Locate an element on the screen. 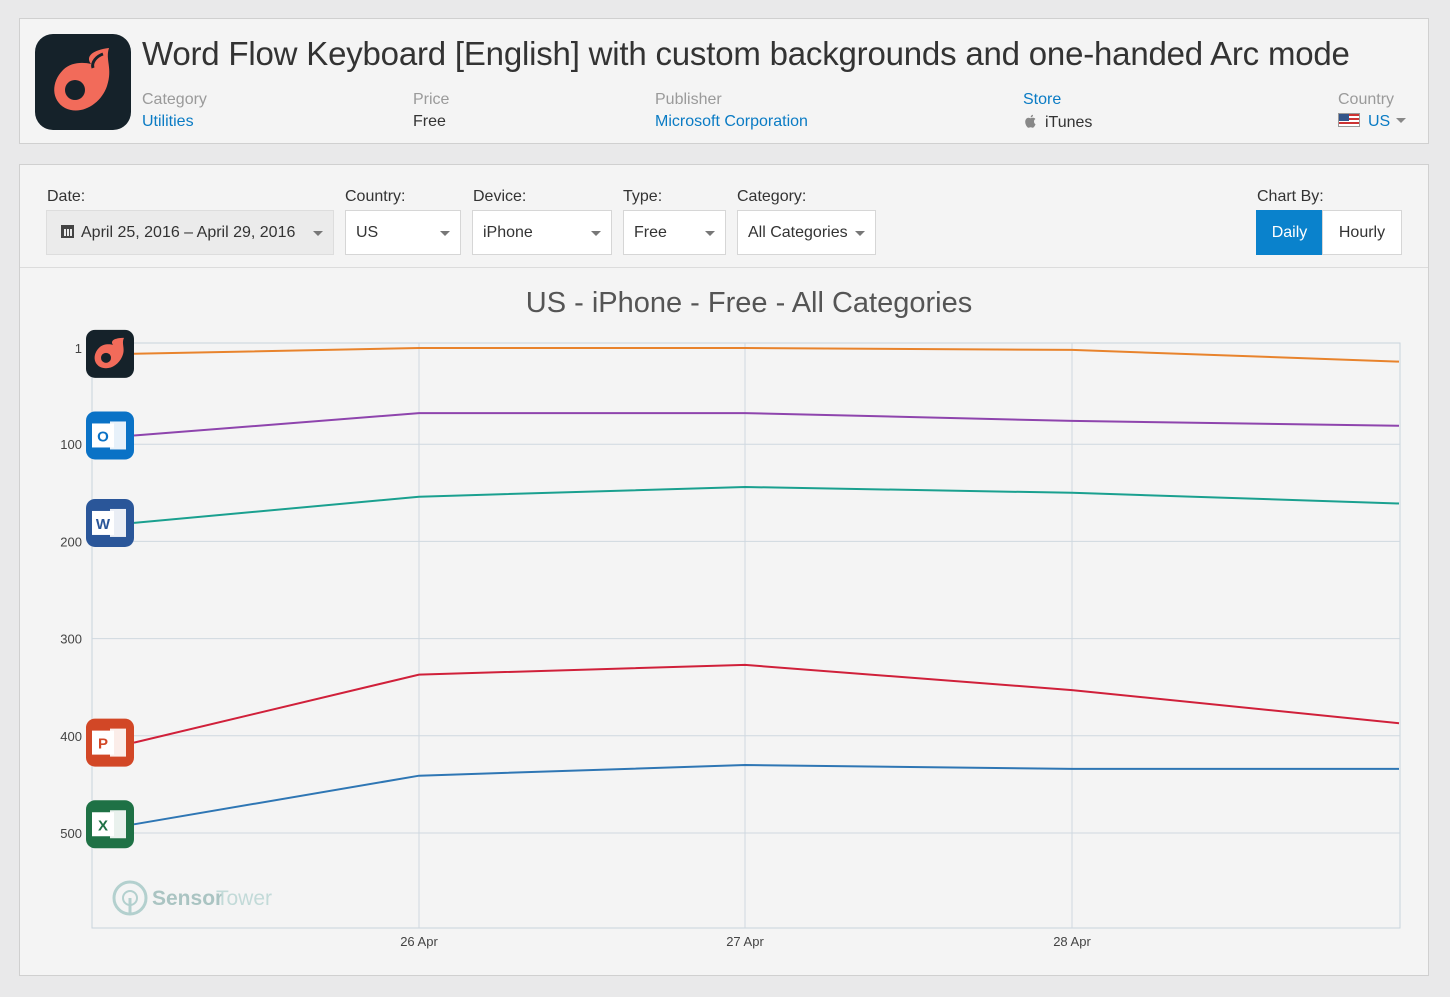 The height and width of the screenshot is (997, 1450). outlook-icon: O is located at coordinates (110, 435).